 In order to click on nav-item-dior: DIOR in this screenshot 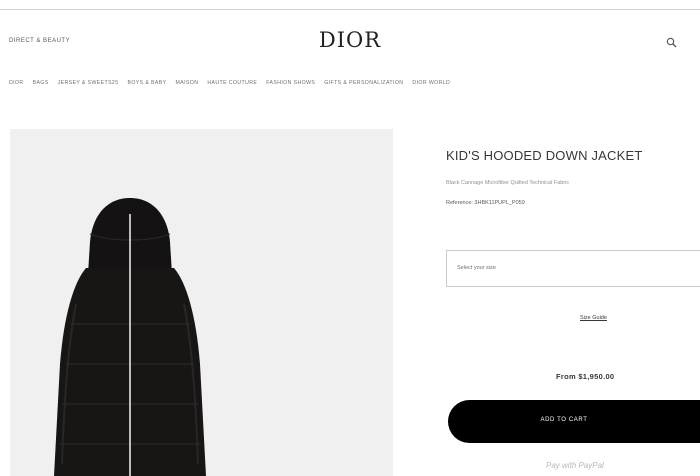, I will do `click(16, 85)`.